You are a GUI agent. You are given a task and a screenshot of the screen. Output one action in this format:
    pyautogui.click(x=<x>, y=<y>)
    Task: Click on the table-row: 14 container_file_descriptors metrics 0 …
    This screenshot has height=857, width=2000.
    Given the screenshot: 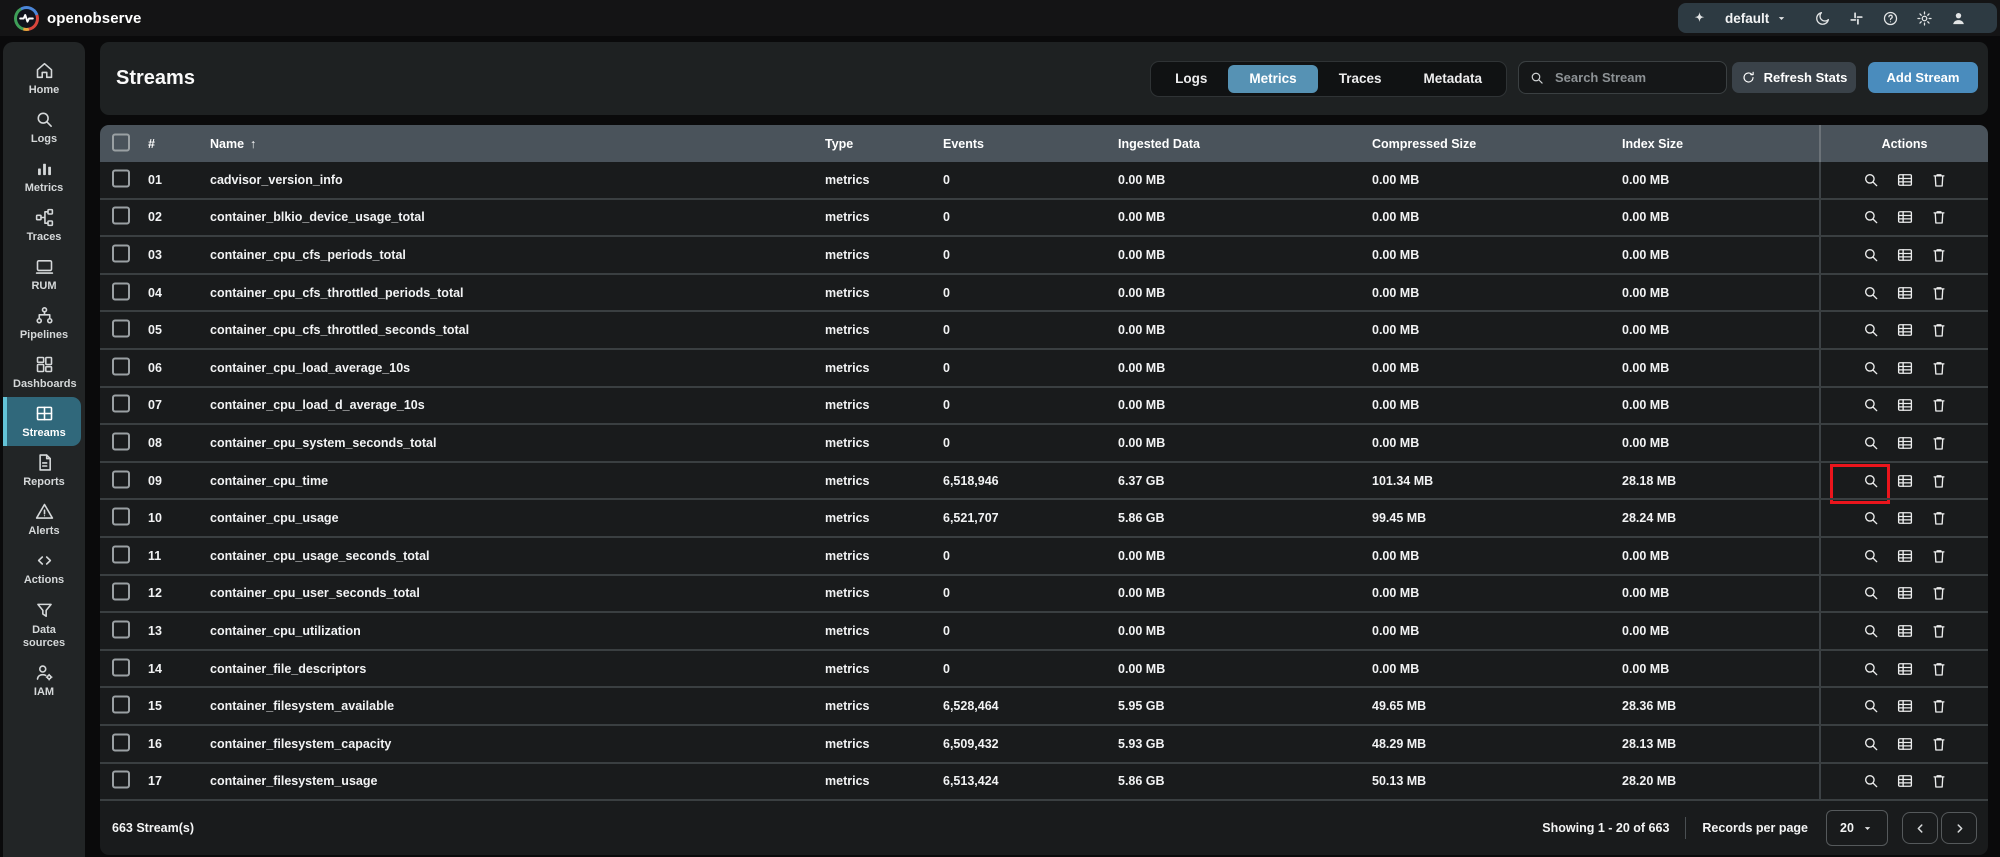 What is the action you would take?
    pyautogui.click(x=1044, y=667)
    